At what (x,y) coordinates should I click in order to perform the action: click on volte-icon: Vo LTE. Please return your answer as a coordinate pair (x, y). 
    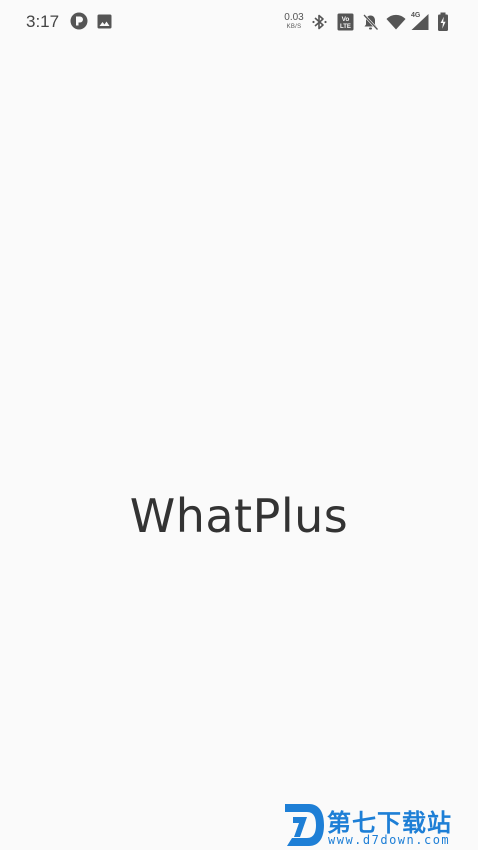
    Looking at the image, I should click on (345, 22).